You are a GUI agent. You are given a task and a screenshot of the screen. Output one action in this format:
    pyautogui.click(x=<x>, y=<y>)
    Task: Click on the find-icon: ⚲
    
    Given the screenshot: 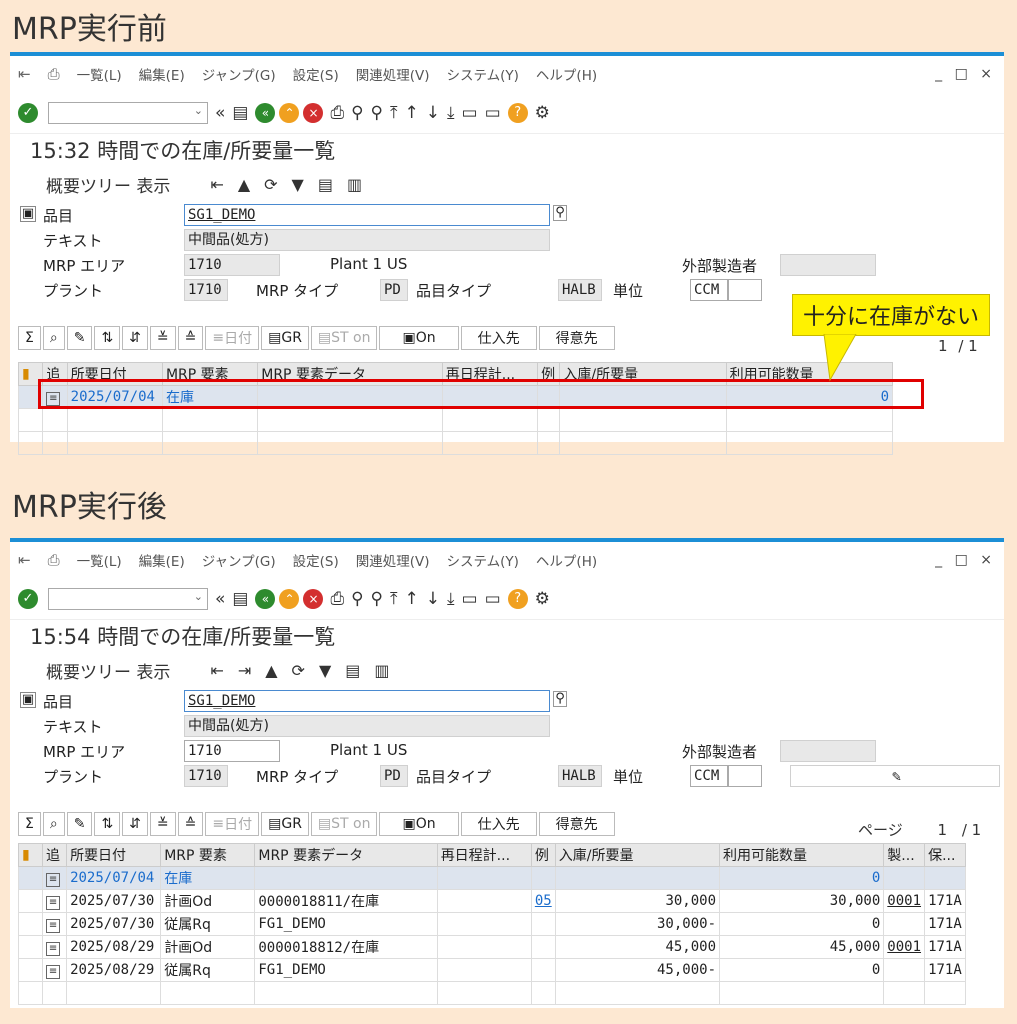 What is the action you would take?
    pyautogui.click(x=357, y=599)
    